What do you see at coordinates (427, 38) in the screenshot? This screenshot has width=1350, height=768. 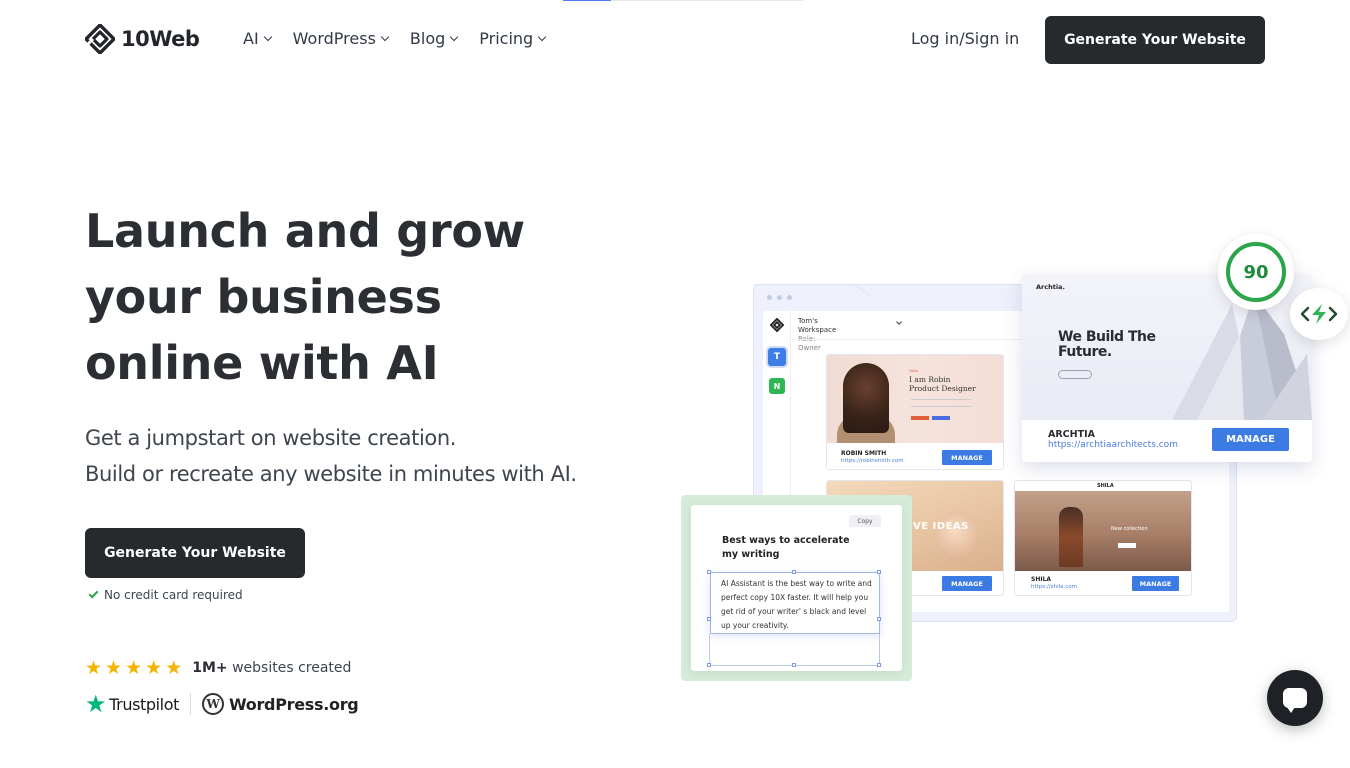 I see `nav-item-label: Blog` at bounding box center [427, 38].